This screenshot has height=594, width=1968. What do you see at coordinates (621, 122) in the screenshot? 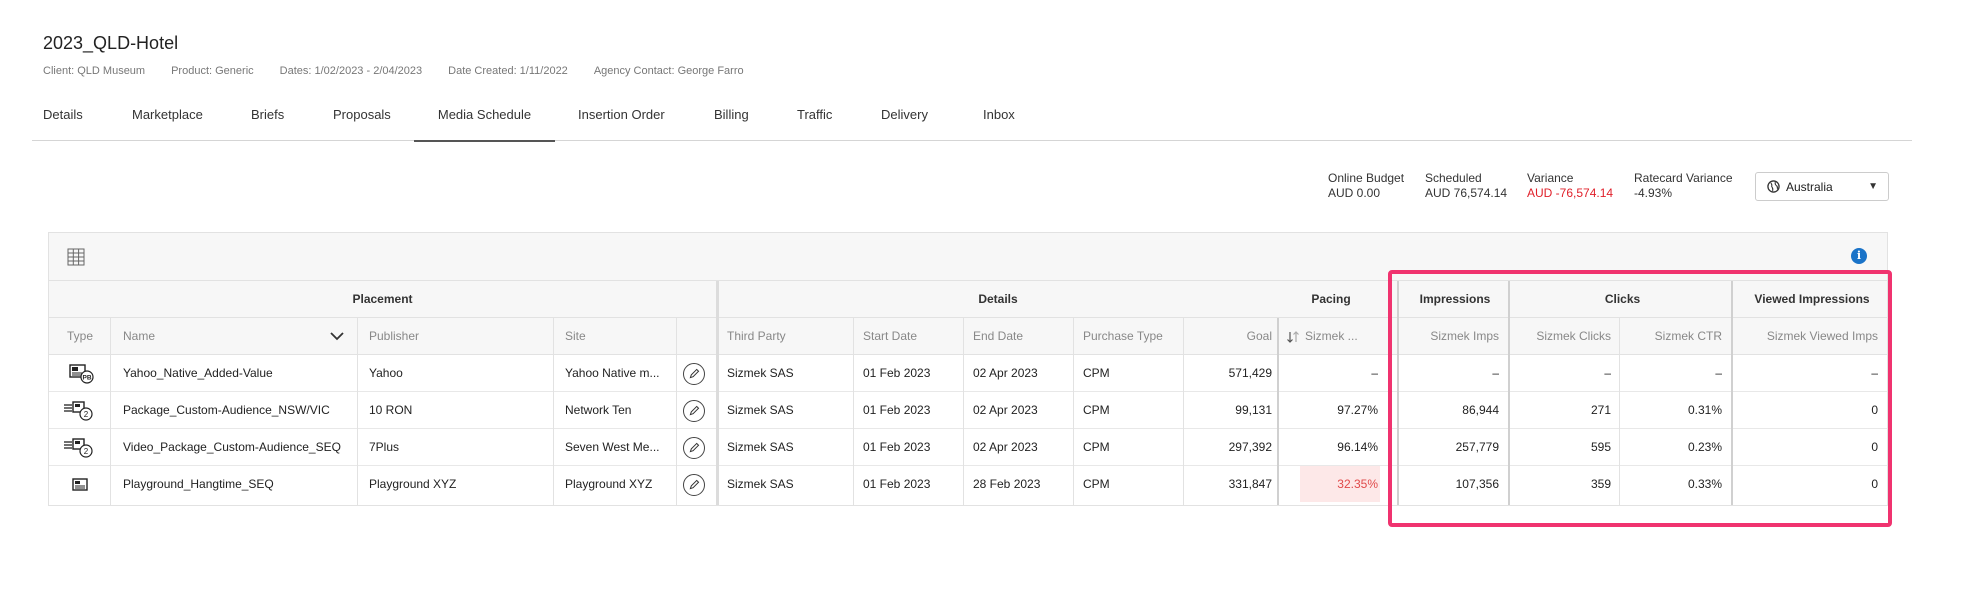
I see `tab-insertion-order: Insertion Order` at bounding box center [621, 122].